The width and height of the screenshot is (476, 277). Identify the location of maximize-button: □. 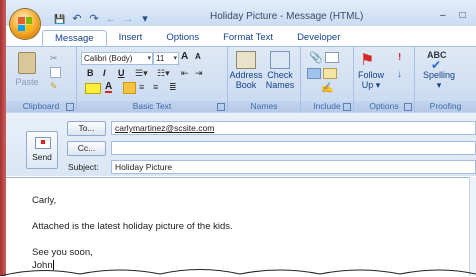
(463, 15).